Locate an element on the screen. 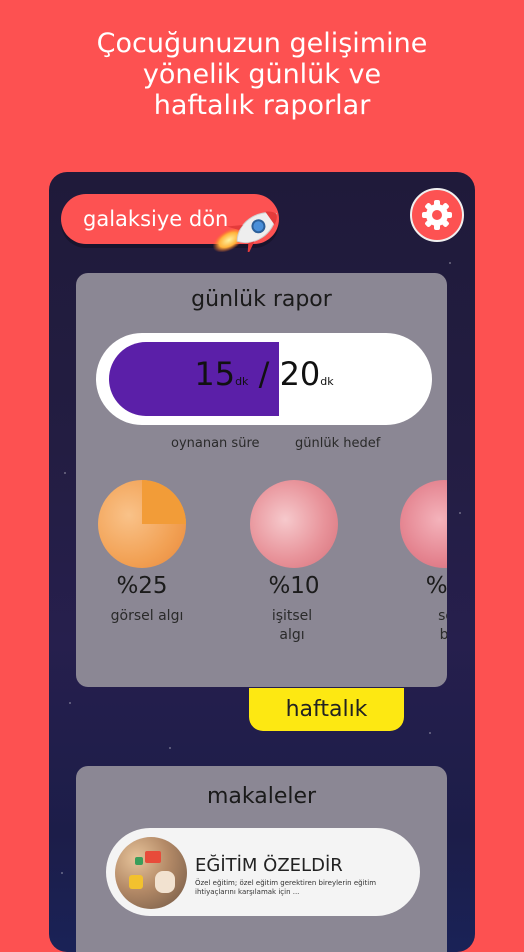 Image resolution: width=524 pixels, height=952 pixels. third-skill-percent: %0 is located at coordinates (436, 586).